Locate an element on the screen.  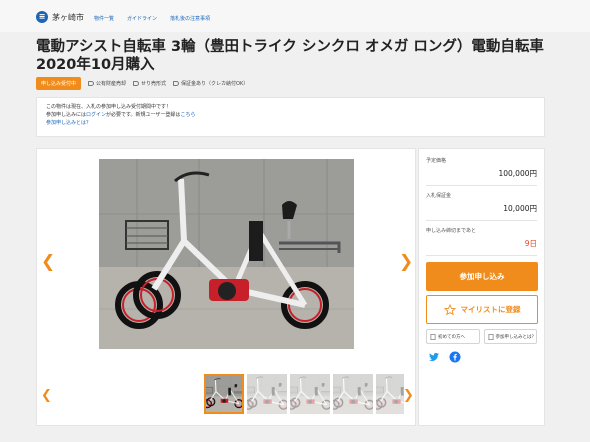
first-time-label: 初めての方へ is located at coordinates (451, 337).